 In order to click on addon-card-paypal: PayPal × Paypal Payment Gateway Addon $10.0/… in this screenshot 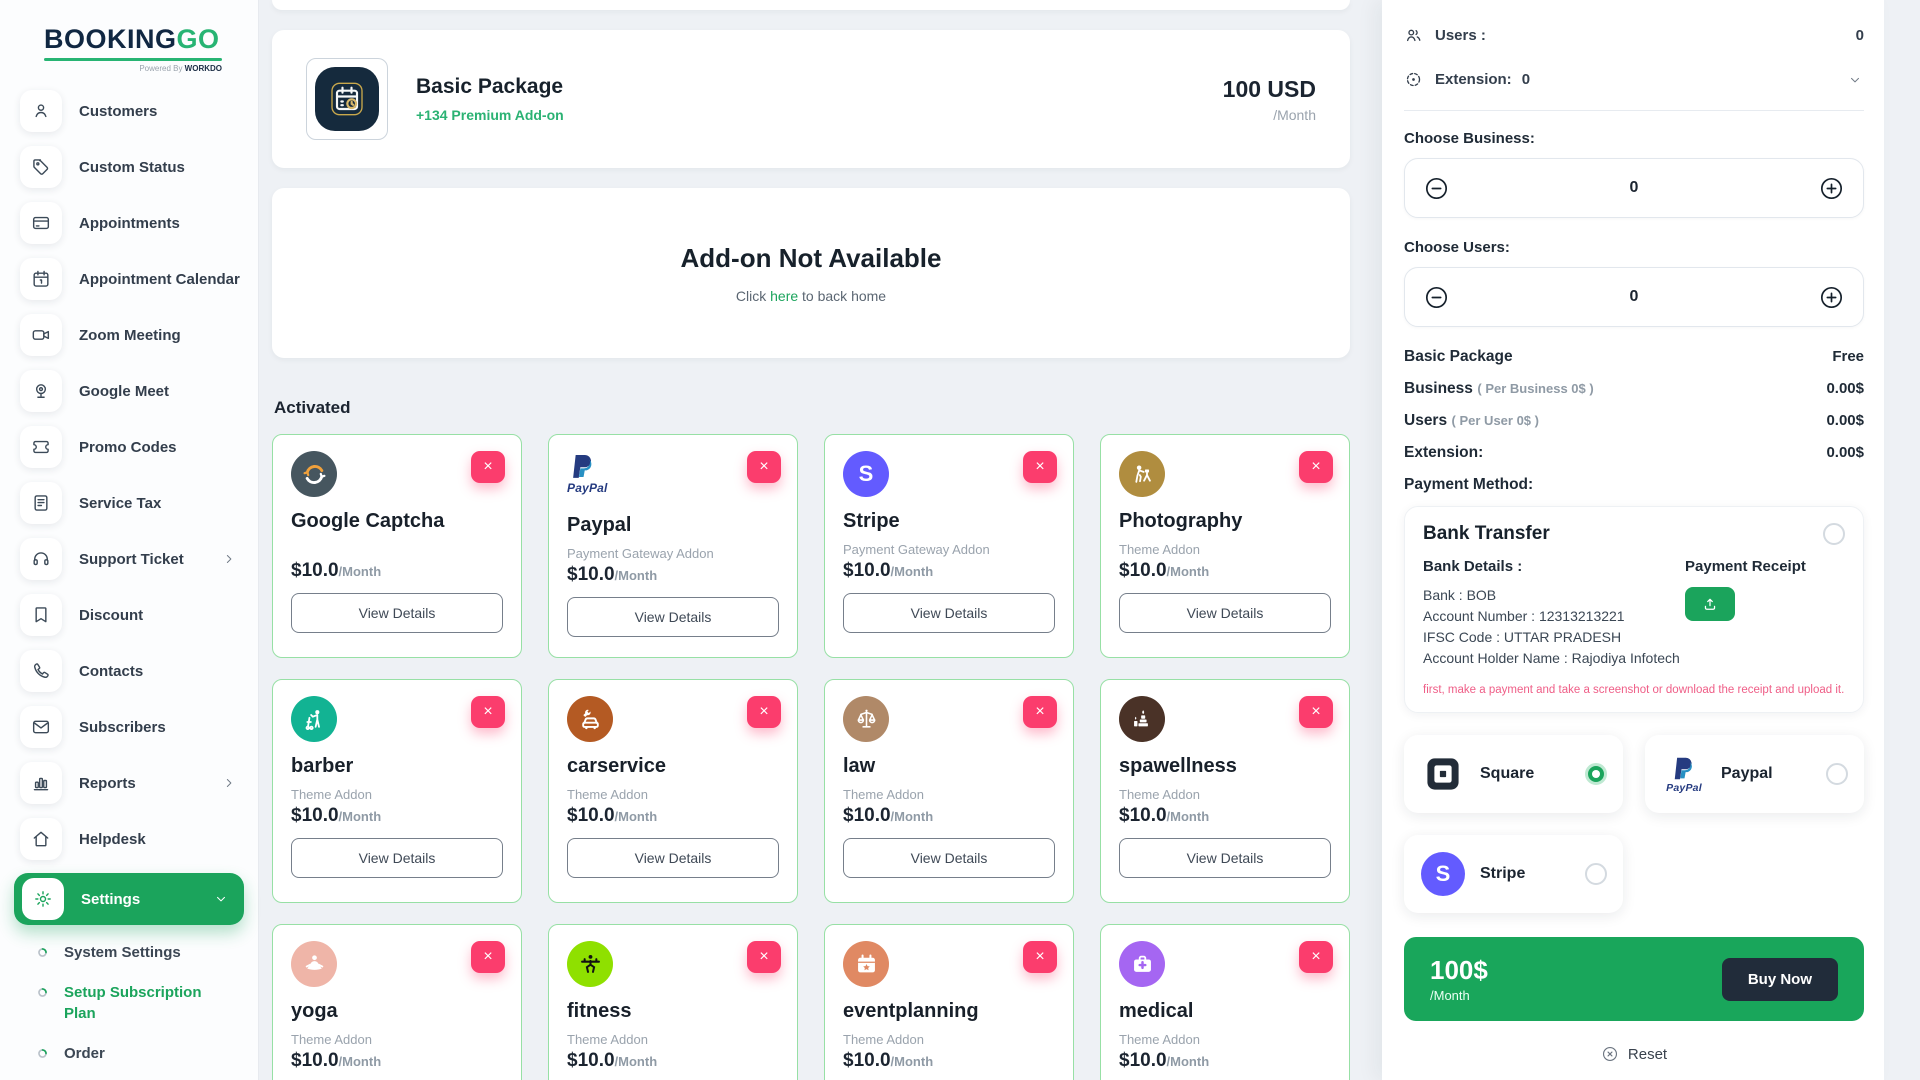, I will do `click(673, 546)`.